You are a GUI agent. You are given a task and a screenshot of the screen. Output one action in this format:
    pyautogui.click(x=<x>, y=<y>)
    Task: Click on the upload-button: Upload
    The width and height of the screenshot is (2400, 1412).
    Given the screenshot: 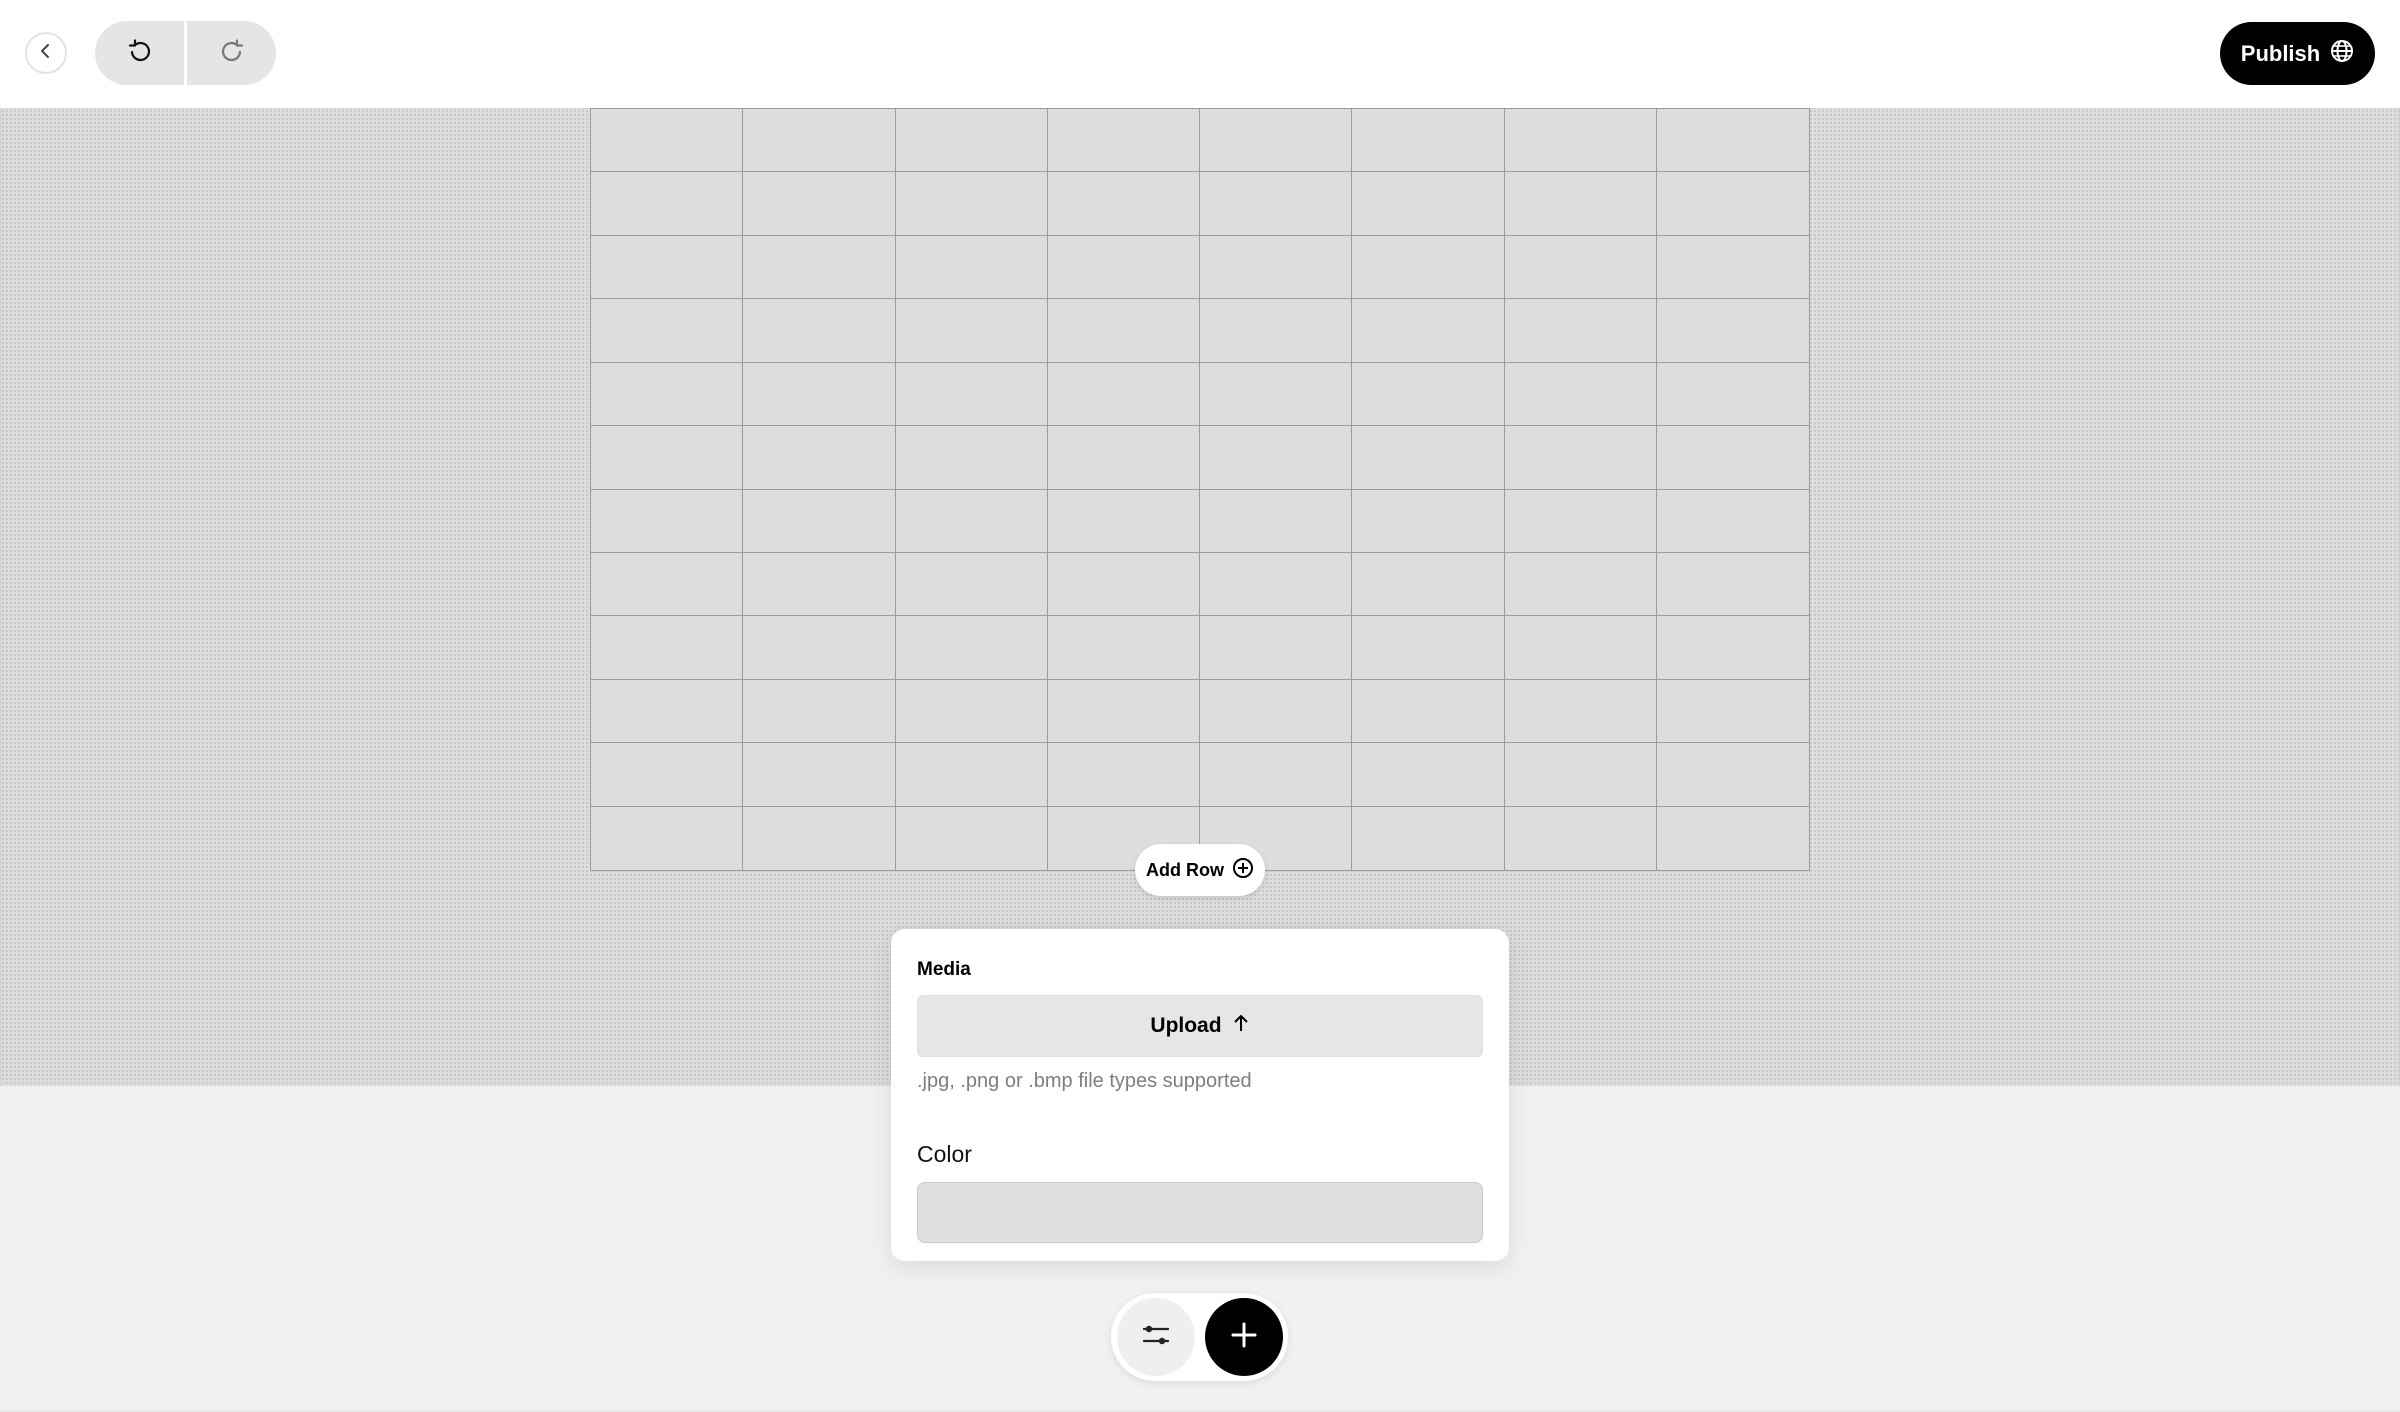 What is the action you would take?
    pyautogui.click(x=1200, y=1026)
    